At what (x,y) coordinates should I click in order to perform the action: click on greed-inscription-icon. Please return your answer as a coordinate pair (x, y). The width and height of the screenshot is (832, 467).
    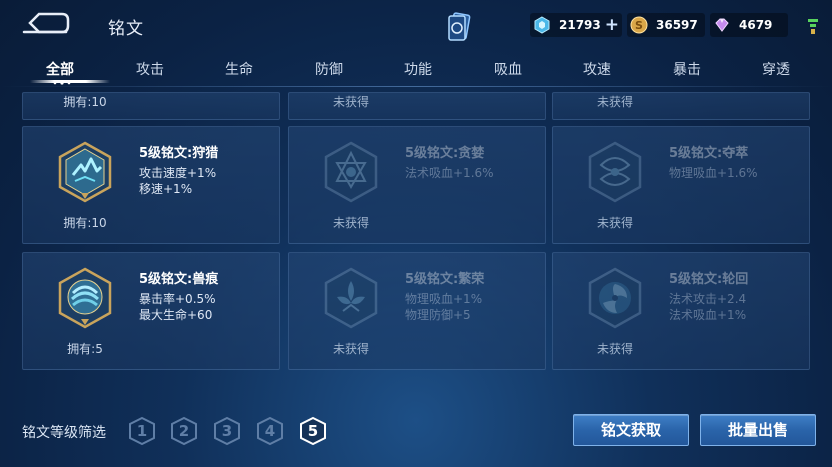
    Looking at the image, I should click on (351, 172).